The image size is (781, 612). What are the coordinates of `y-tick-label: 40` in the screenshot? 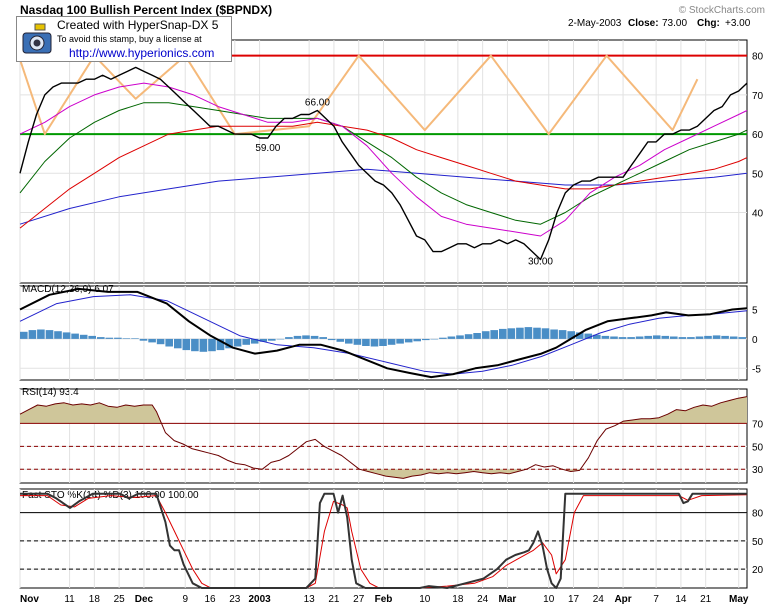 It's located at (758, 213).